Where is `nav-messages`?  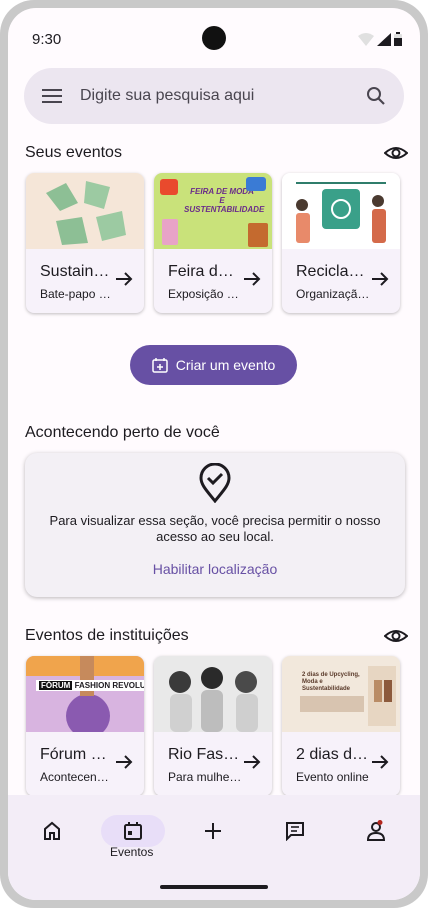
nav-messages is located at coordinates (295, 831).